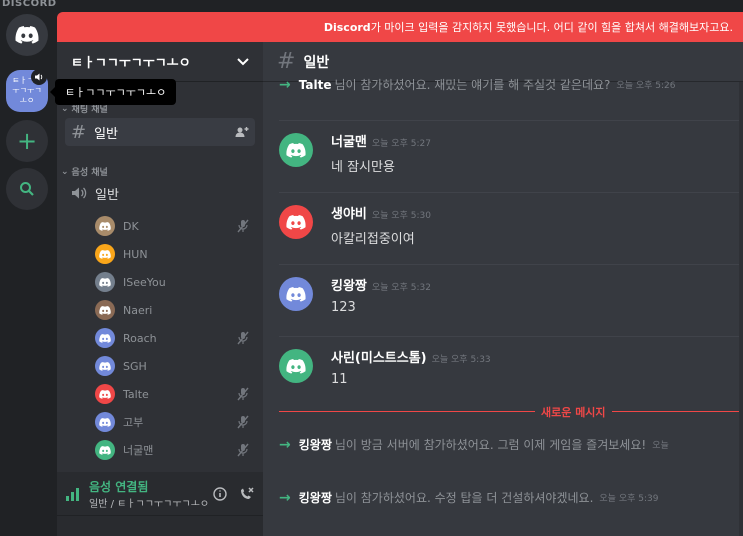  I want to click on user-panel, so click(160, 526).